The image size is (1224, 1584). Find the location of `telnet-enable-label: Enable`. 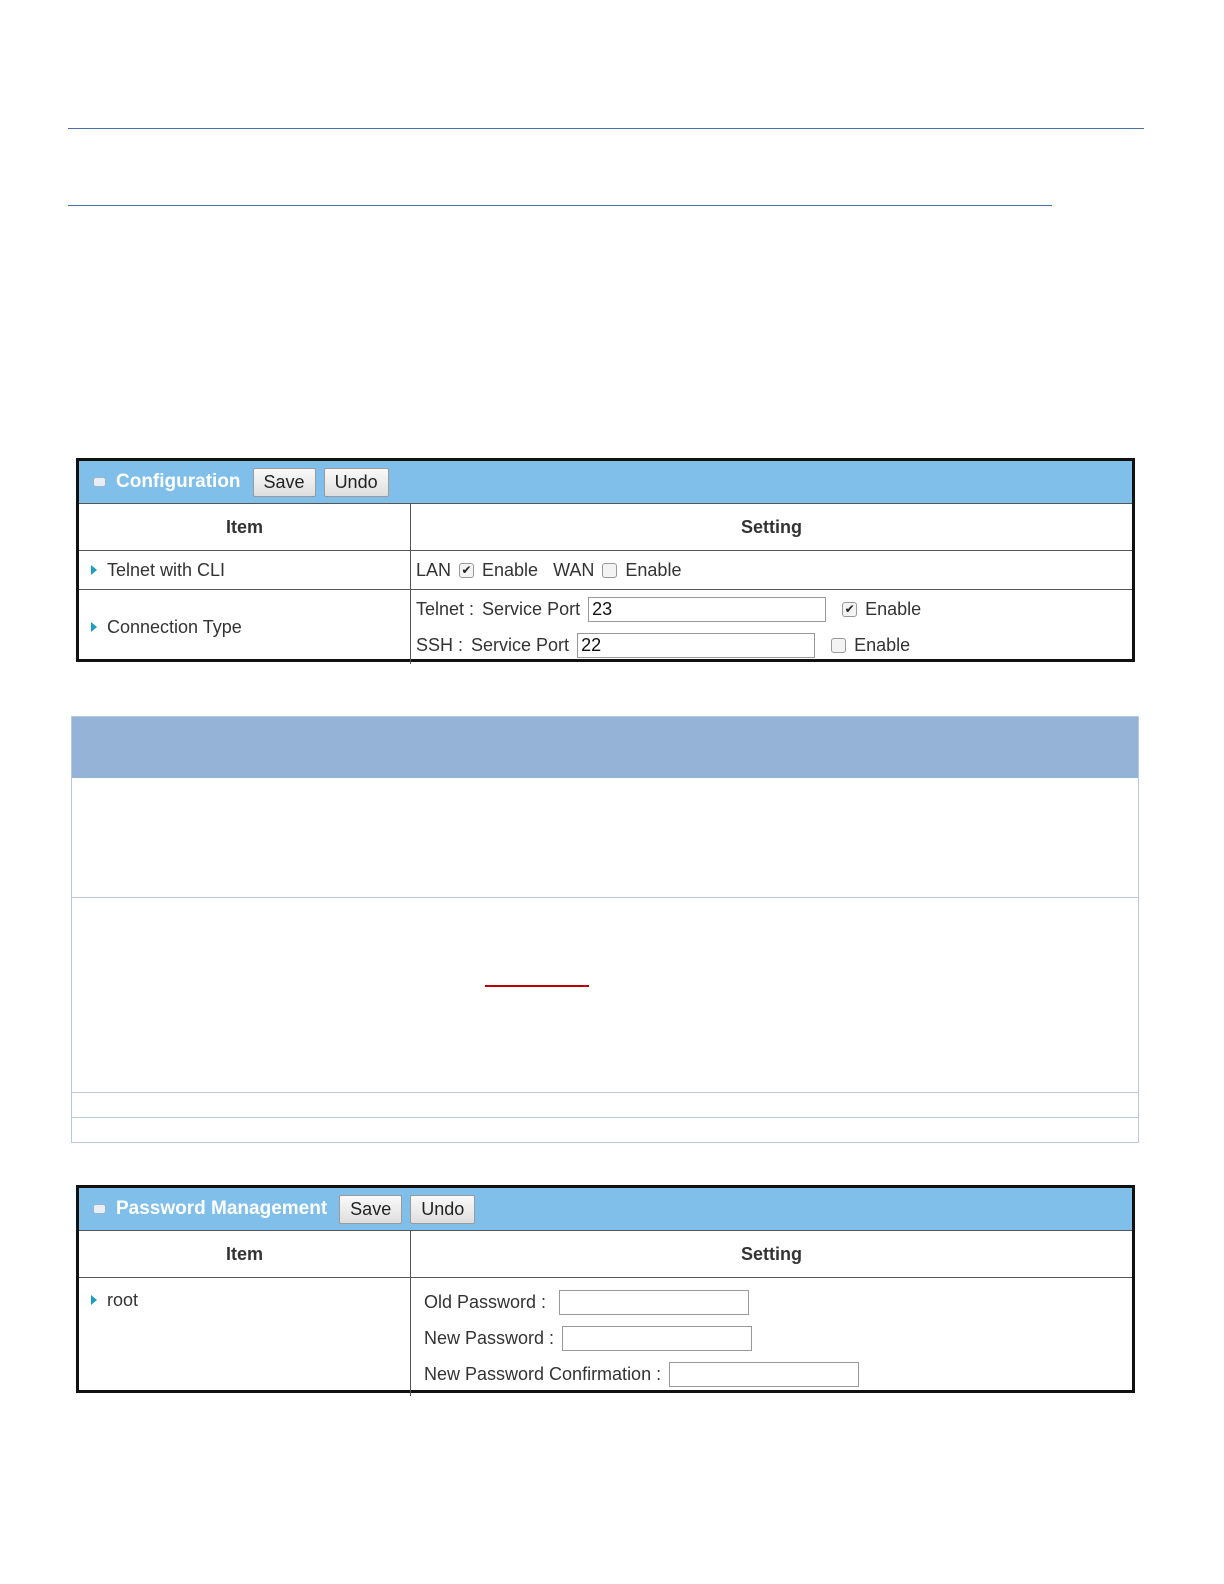

telnet-enable-label: Enable is located at coordinates (893, 608).